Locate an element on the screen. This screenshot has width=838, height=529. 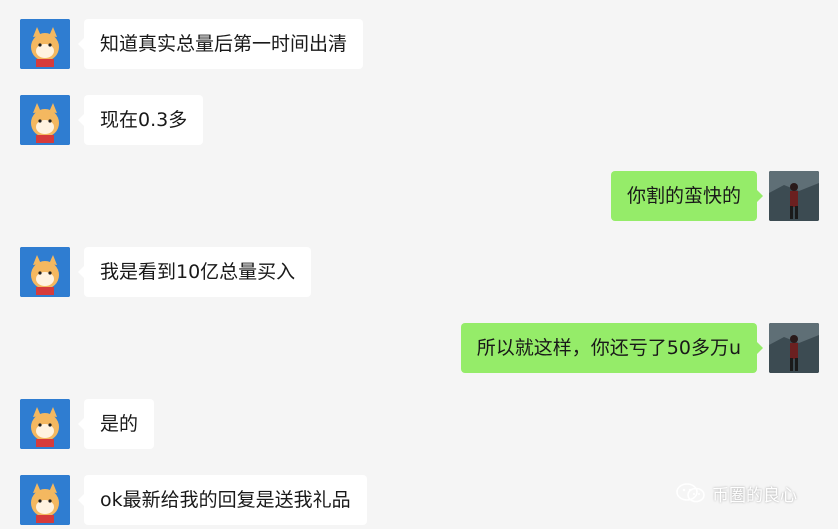
watermark: 币圈的良心 is located at coordinates (736, 493).